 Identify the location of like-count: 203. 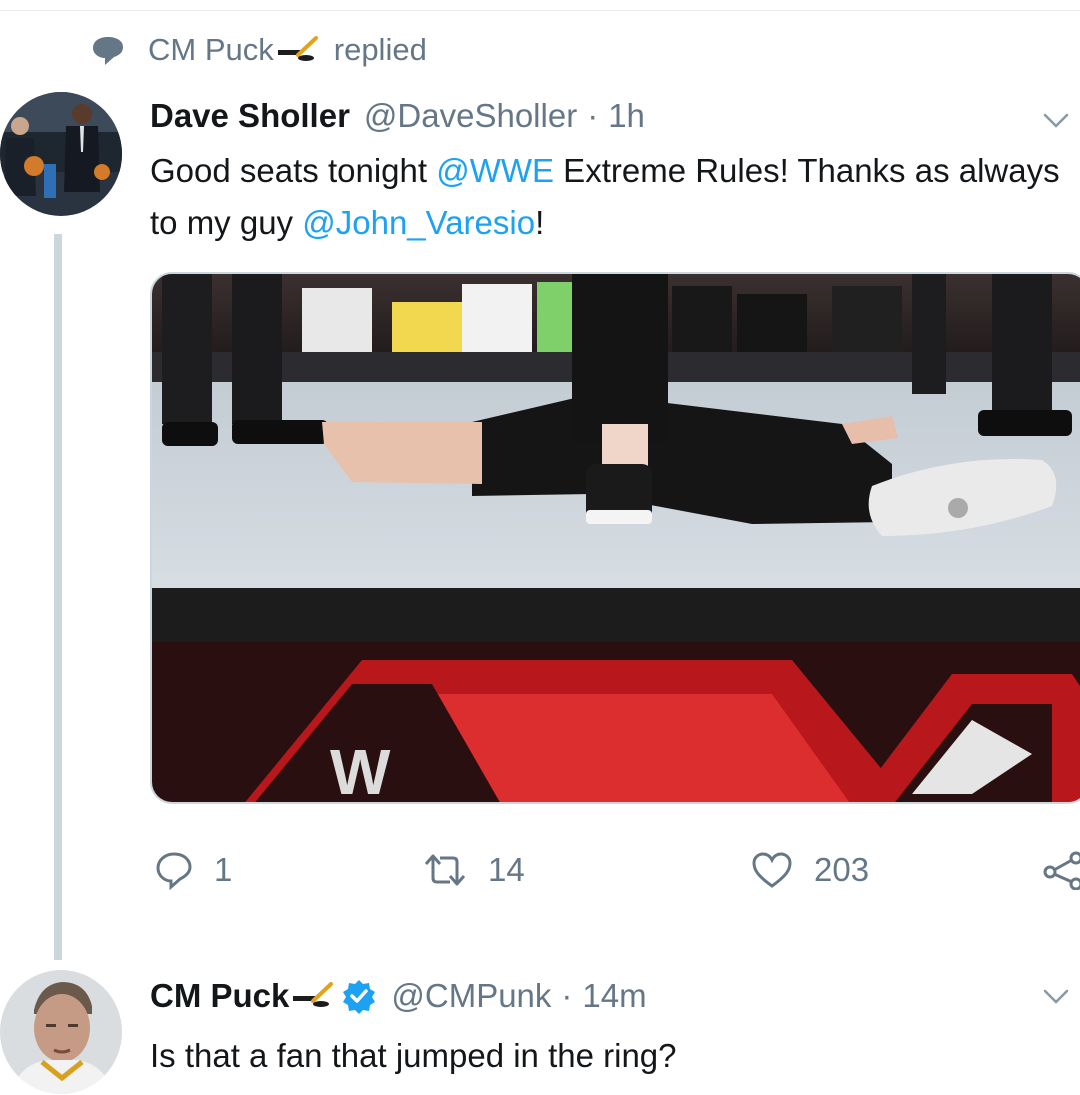
(842, 869).